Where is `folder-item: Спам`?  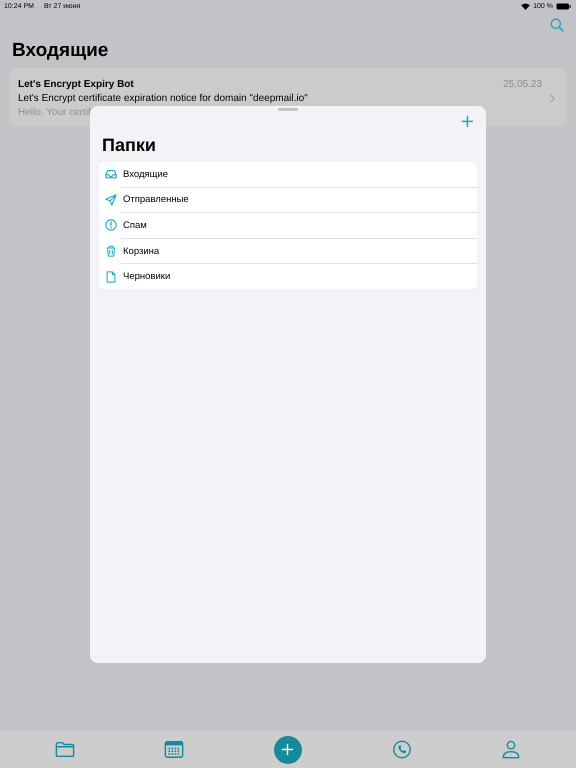
folder-item: Спам is located at coordinates (288, 225).